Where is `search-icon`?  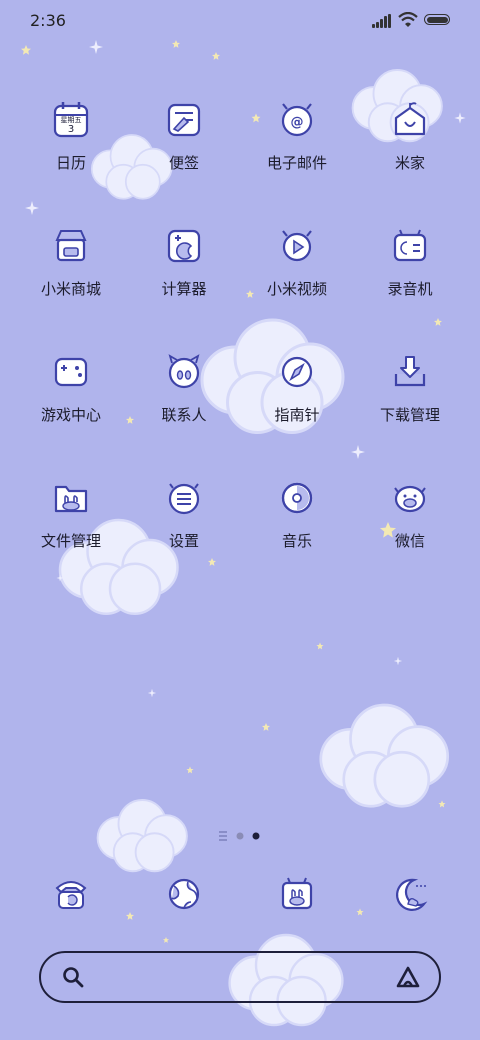
search-icon is located at coordinates (73, 977).